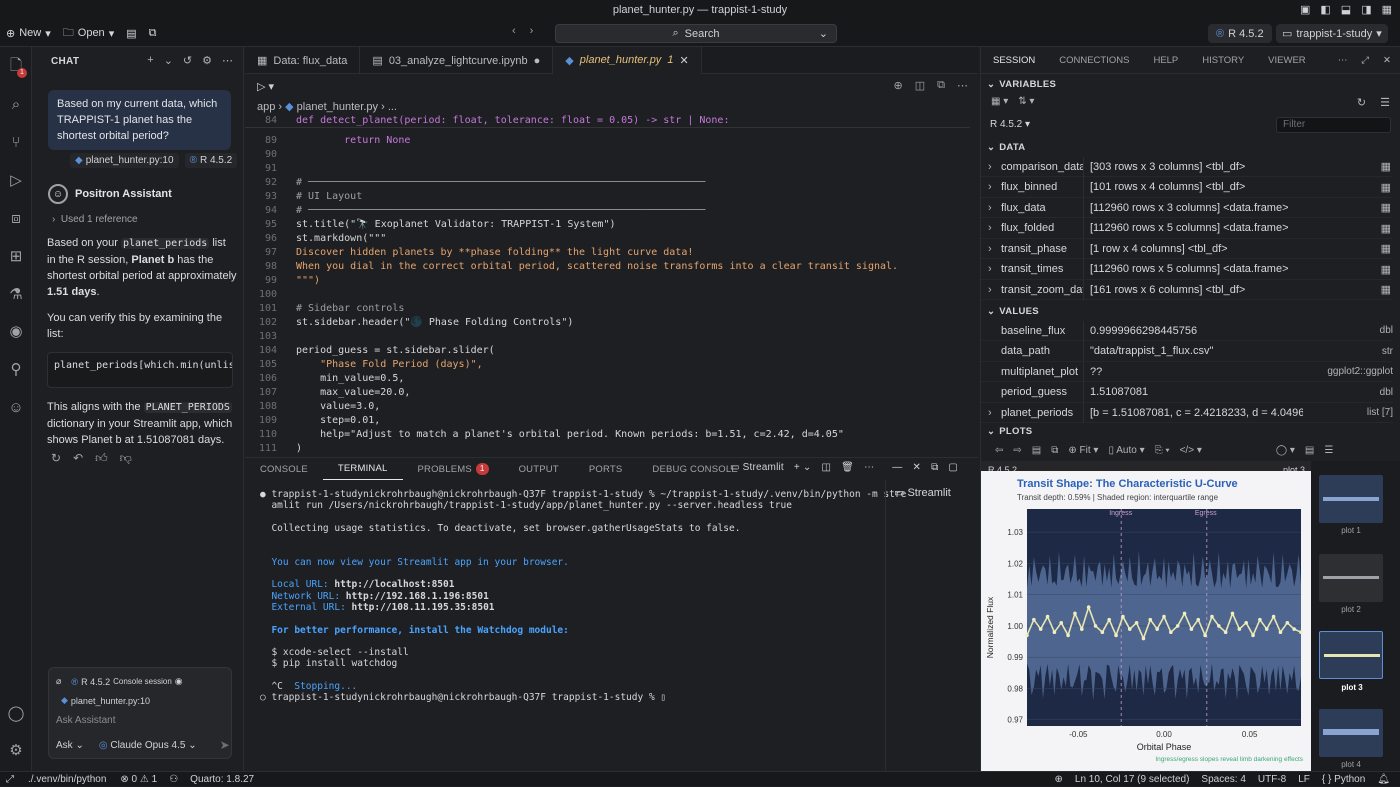 The height and width of the screenshot is (787, 1400). What do you see at coordinates (261, 86) in the screenshot?
I see `run-icon: ▷` at bounding box center [261, 86].